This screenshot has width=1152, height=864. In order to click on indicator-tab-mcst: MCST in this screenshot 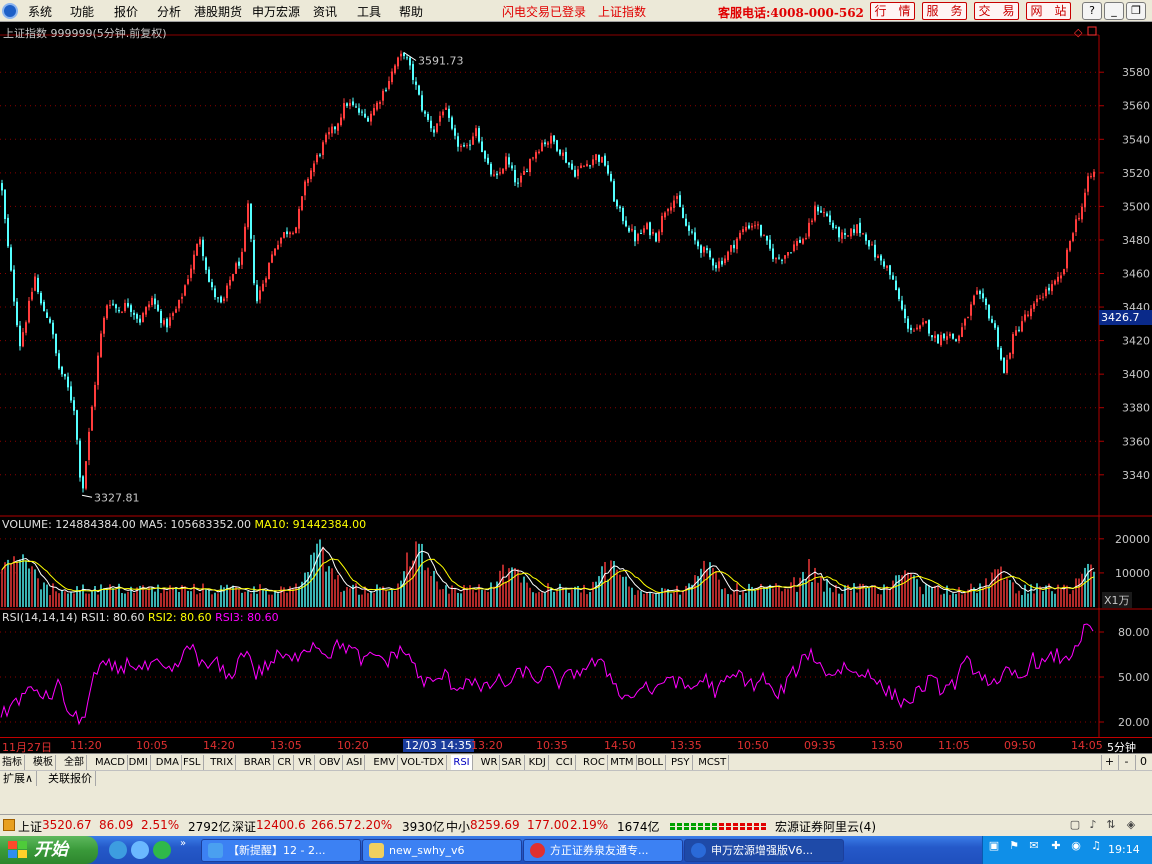, I will do `click(713, 762)`.